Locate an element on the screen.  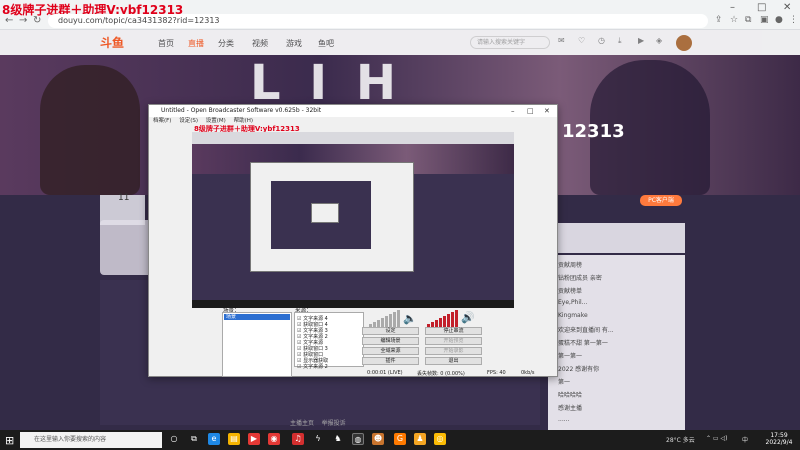
bitrate-readout: 0kb/s is located at coordinates (528, 373).